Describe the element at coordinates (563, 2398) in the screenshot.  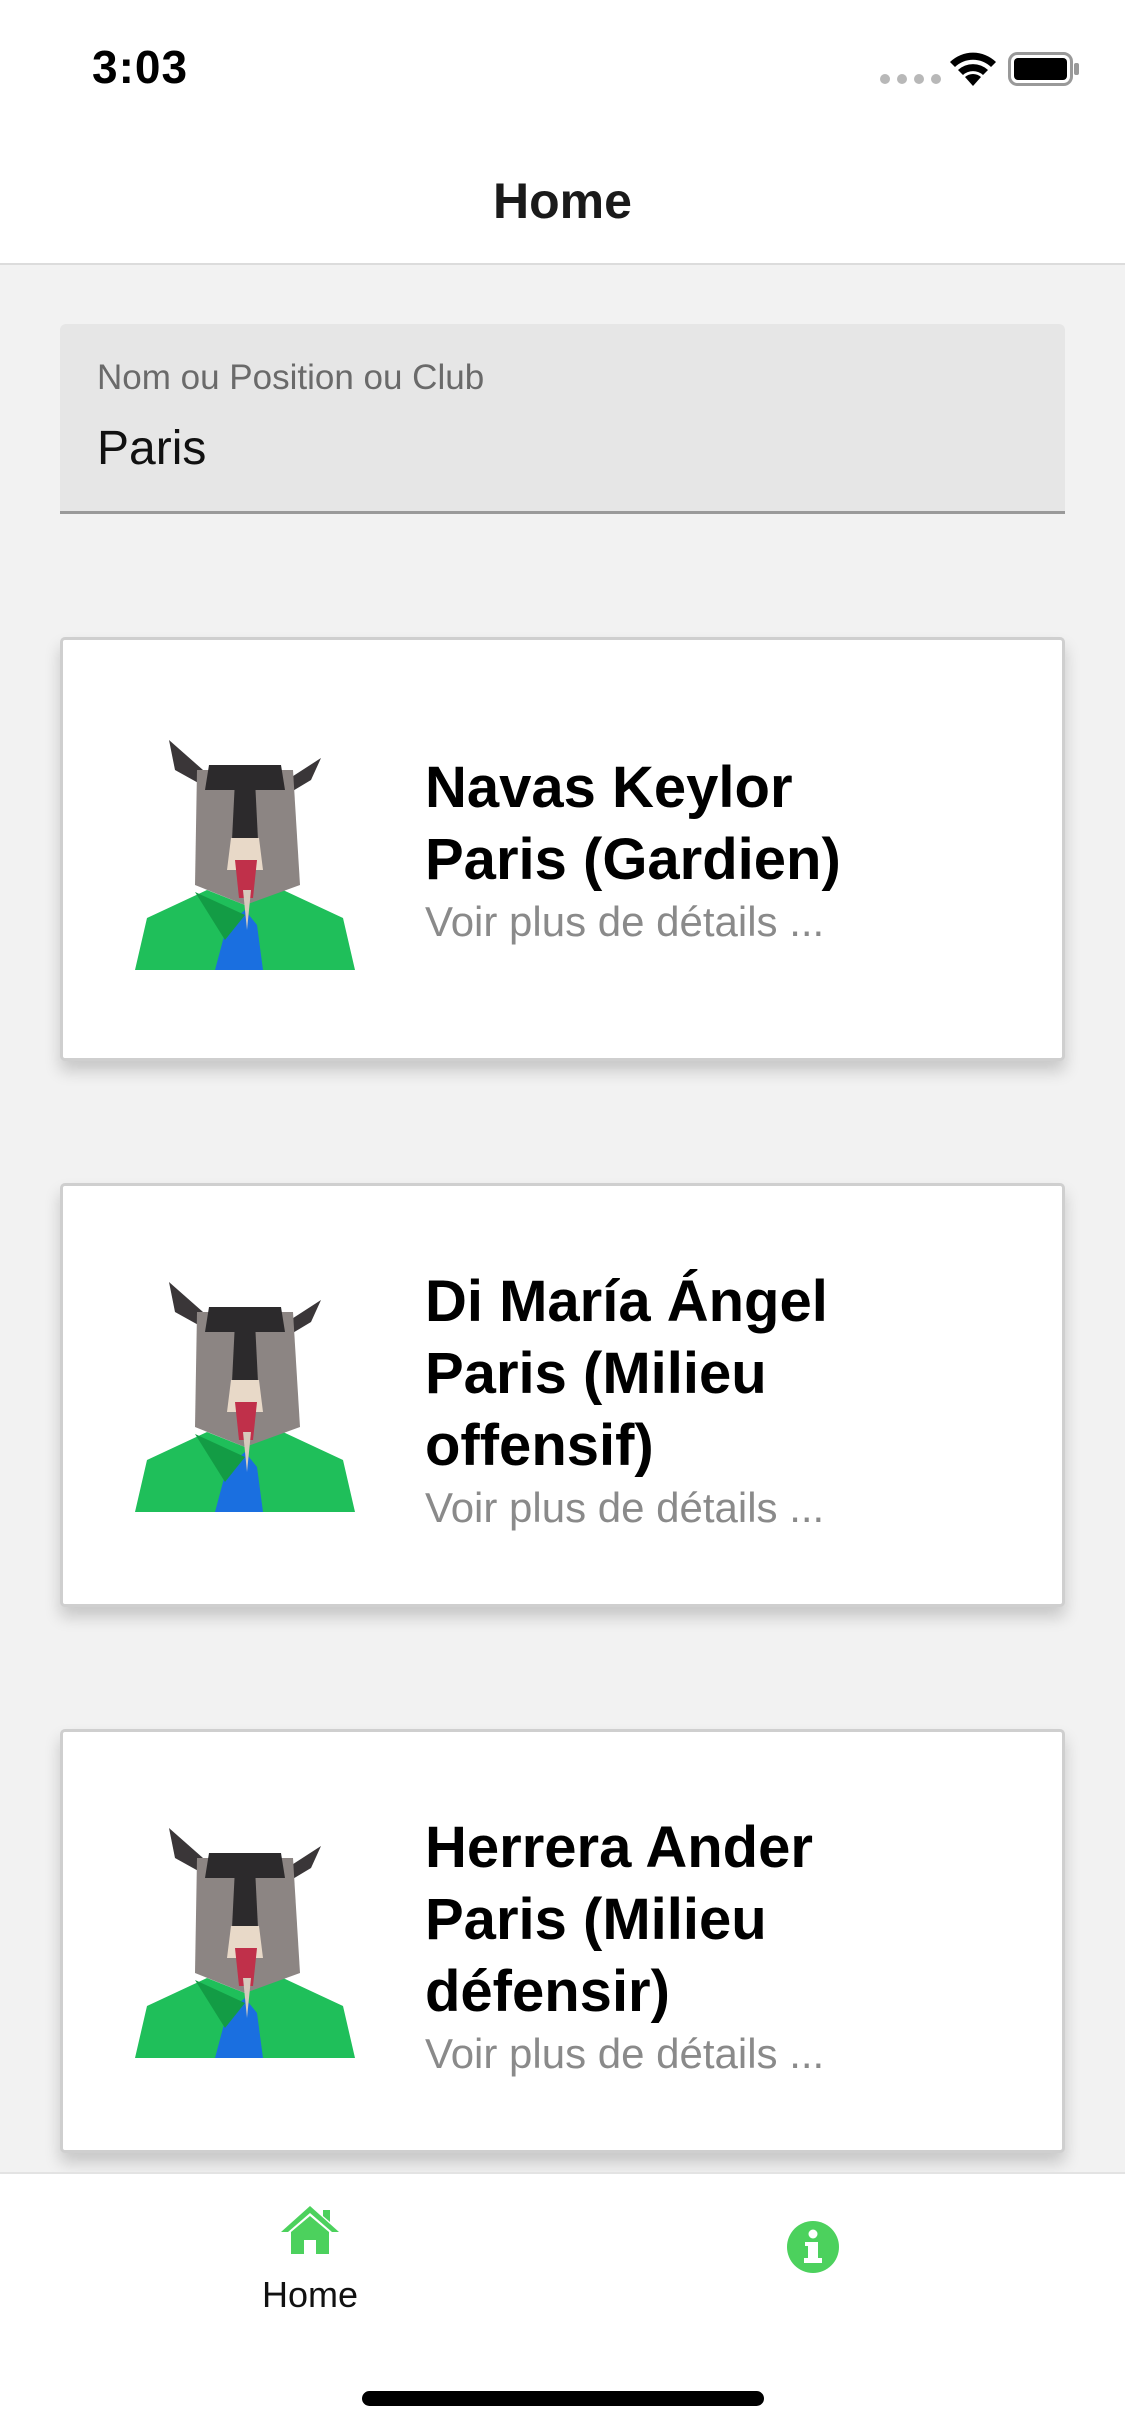
I see `home-indicator` at that location.